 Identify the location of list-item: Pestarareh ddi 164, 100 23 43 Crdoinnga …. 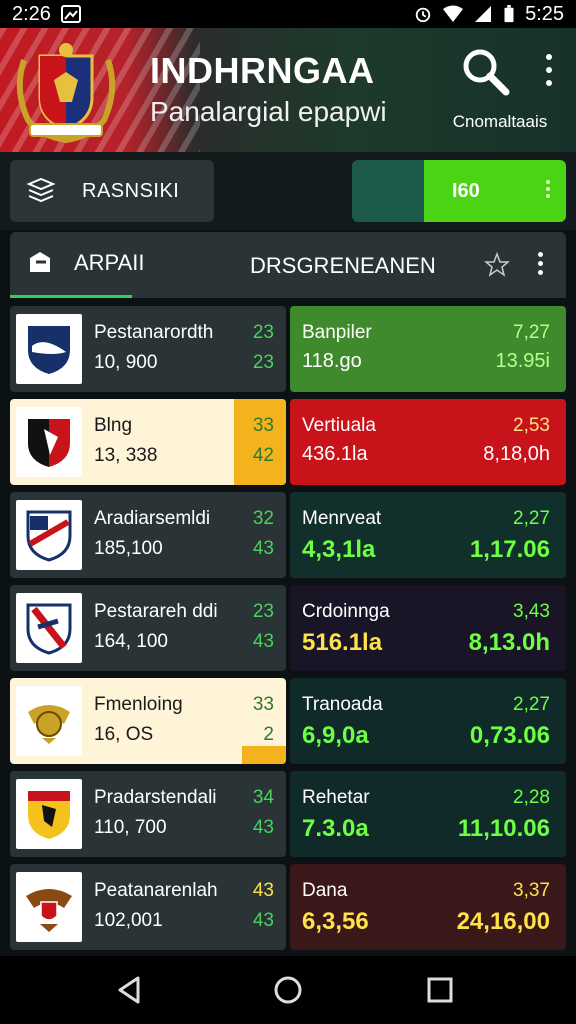
(288, 628).